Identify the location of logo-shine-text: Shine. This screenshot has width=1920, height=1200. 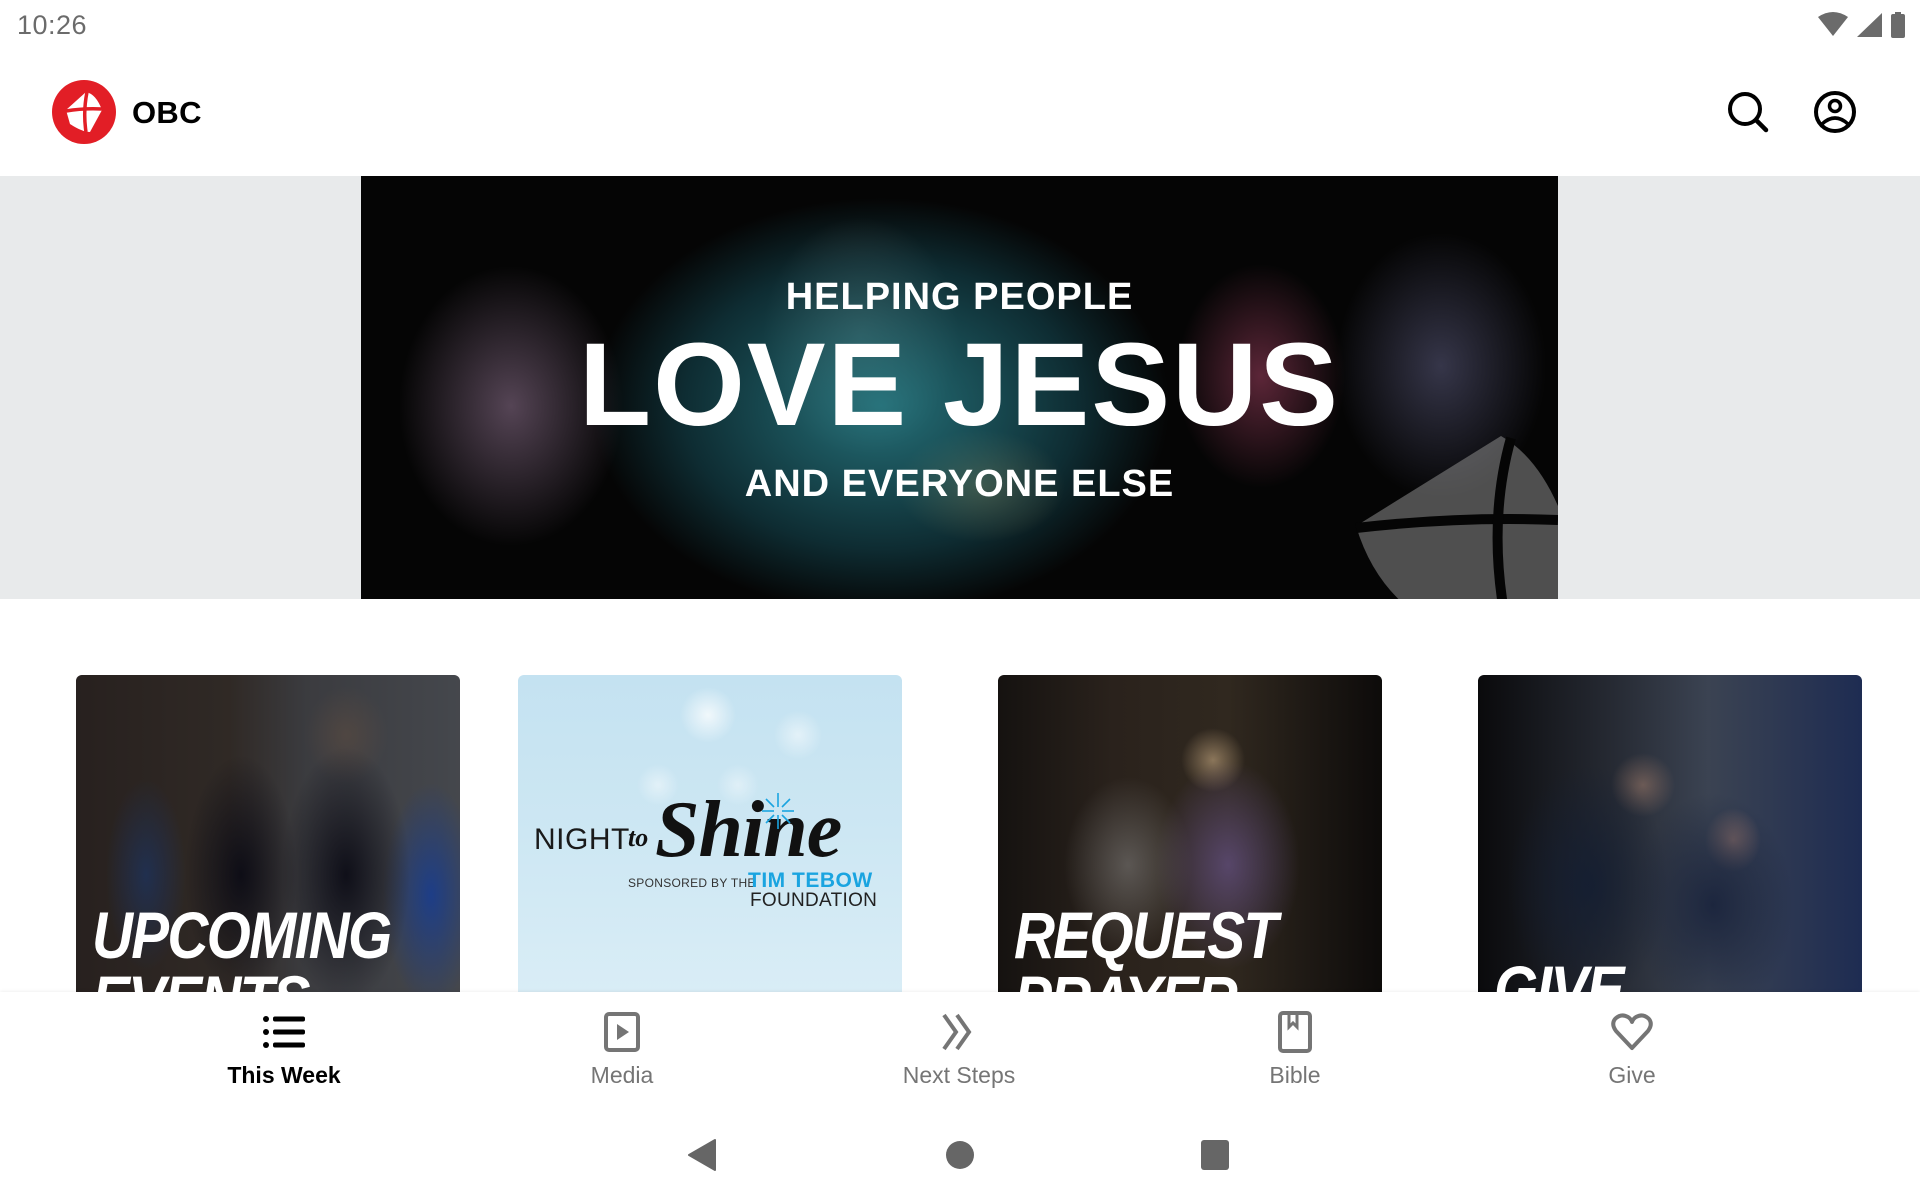
(748, 830).